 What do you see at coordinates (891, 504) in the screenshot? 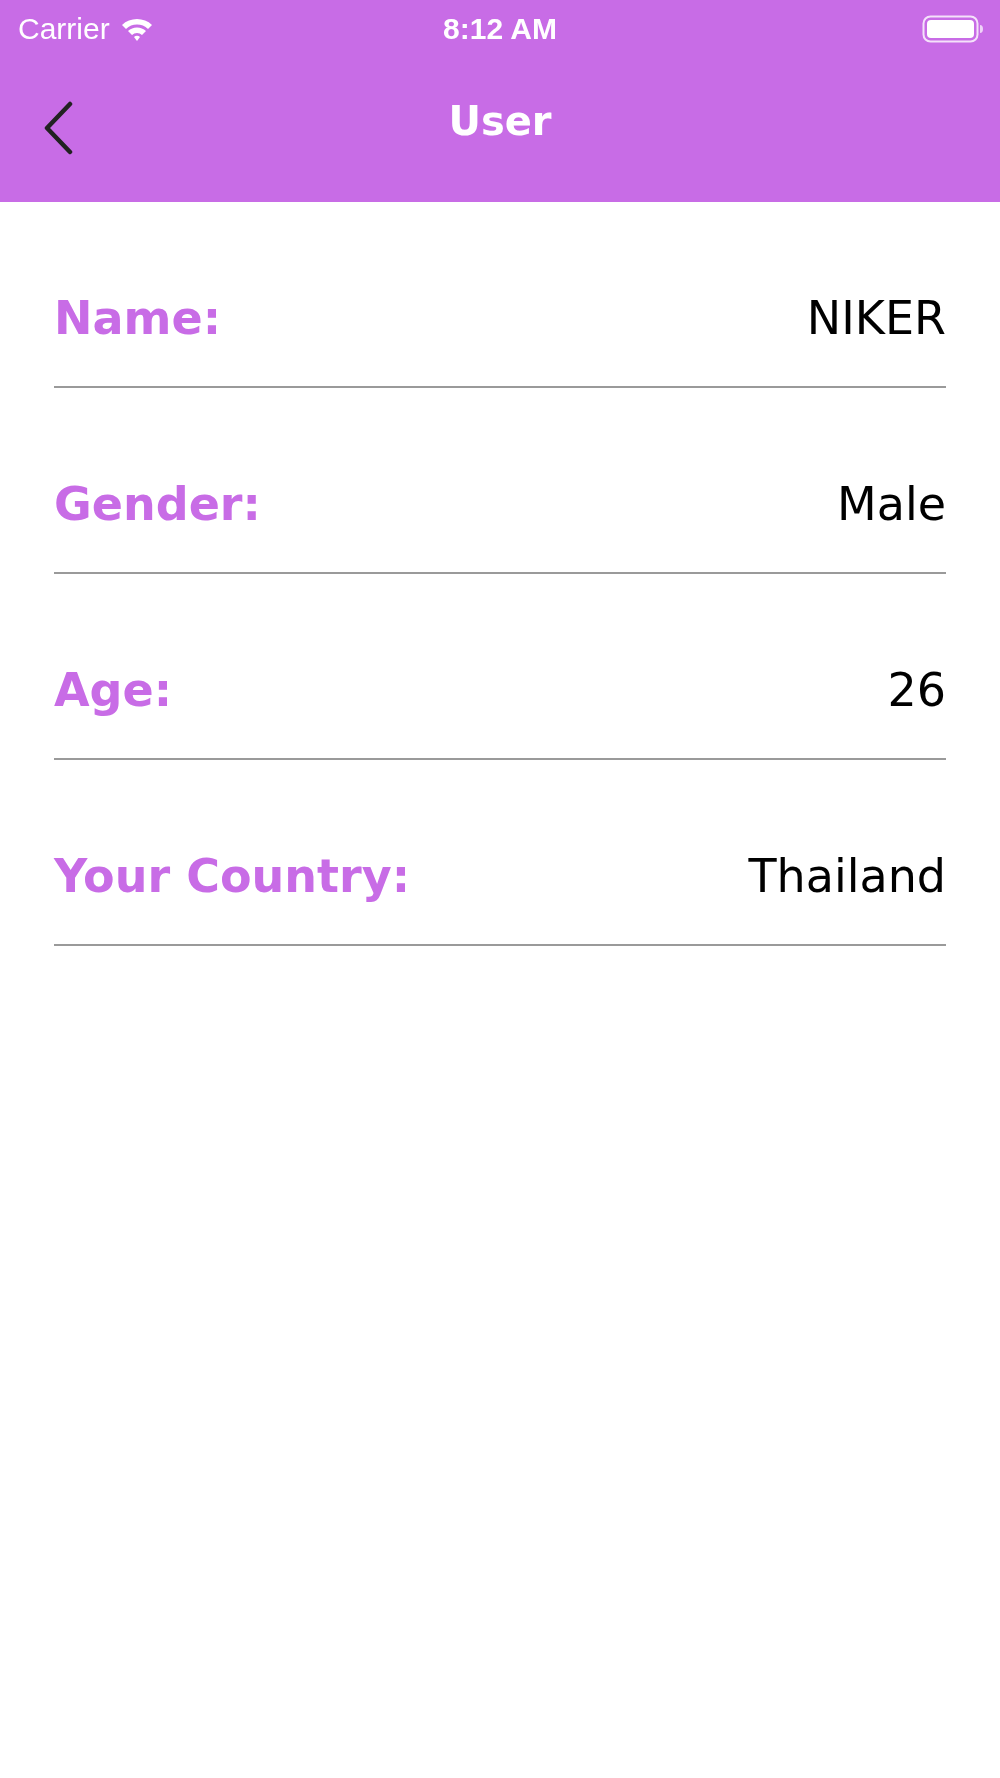
I see `field-value: Male` at bounding box center [891, 504].